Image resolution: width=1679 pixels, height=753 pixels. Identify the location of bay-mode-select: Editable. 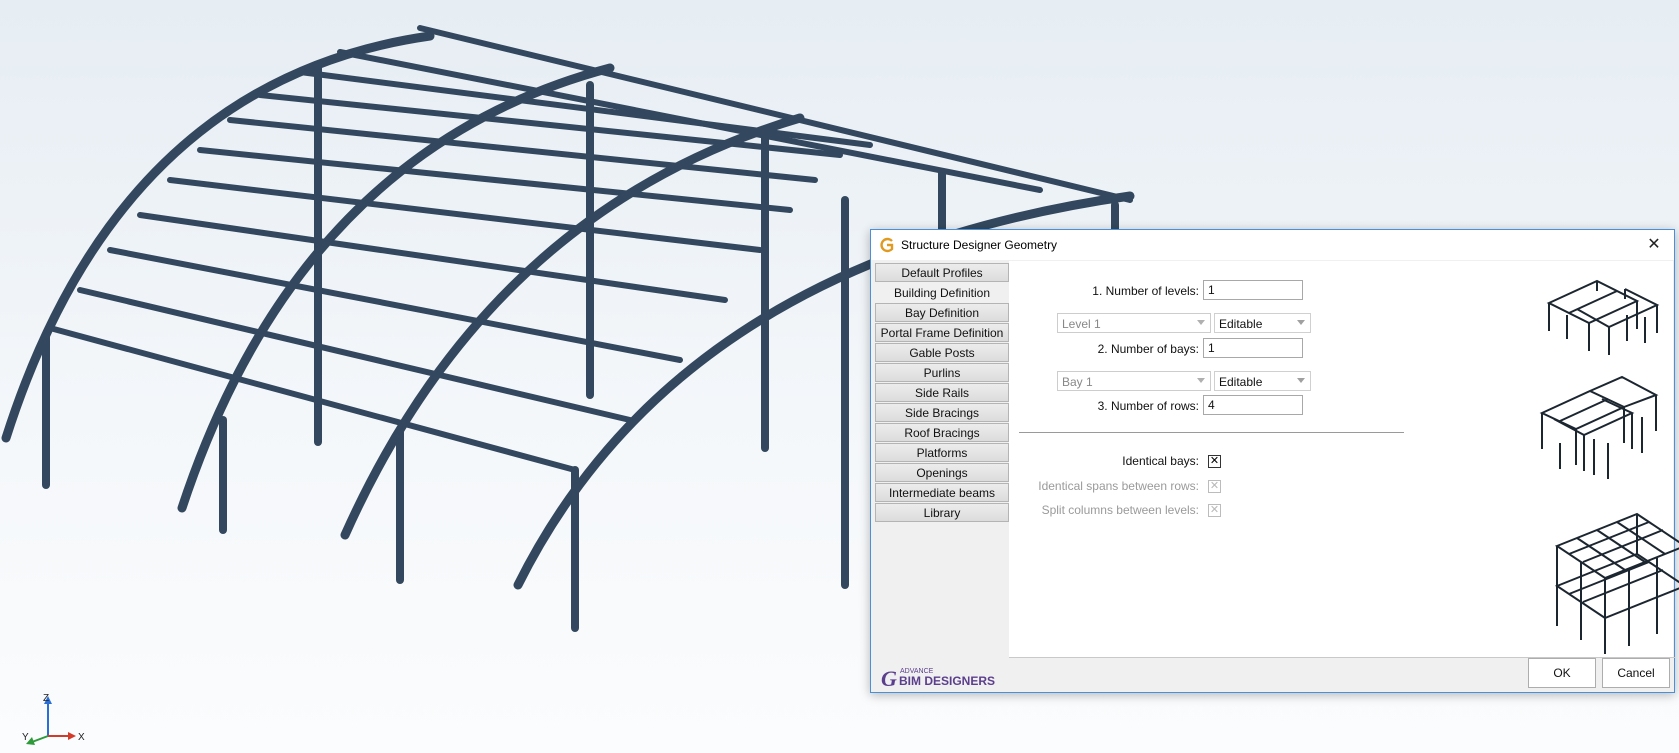
(1262, 381).